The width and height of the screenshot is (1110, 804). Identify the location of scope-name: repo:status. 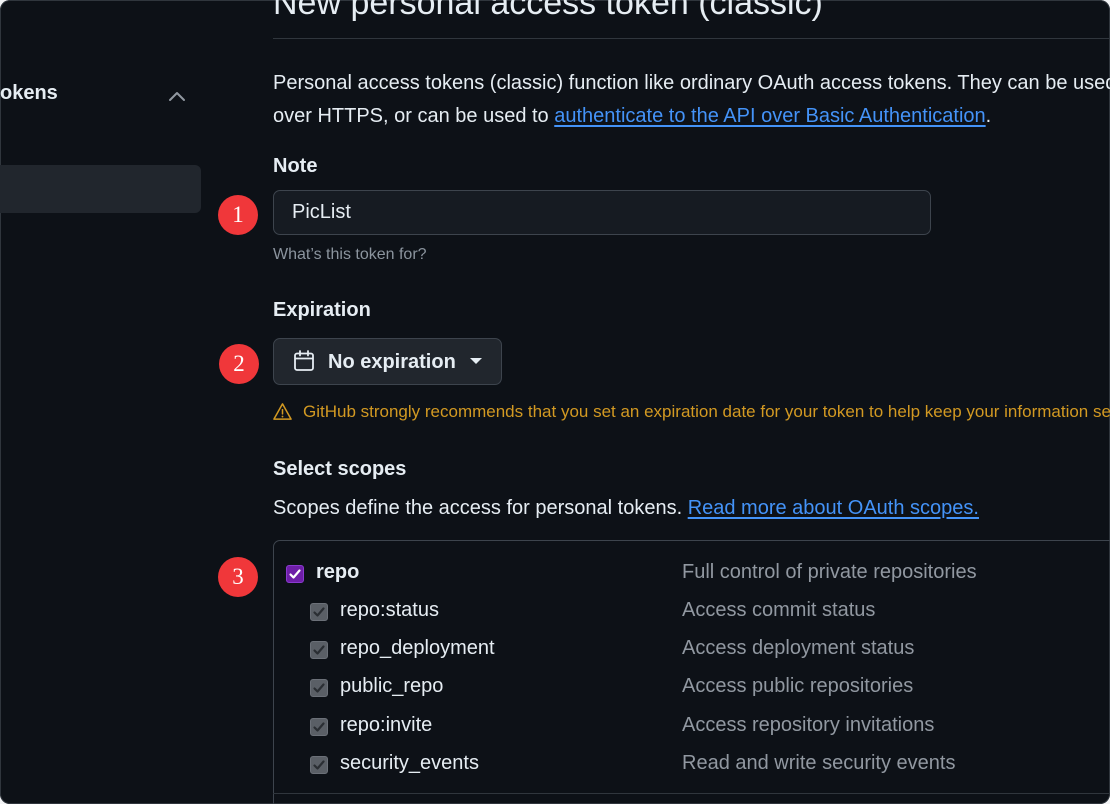
(389, 610).